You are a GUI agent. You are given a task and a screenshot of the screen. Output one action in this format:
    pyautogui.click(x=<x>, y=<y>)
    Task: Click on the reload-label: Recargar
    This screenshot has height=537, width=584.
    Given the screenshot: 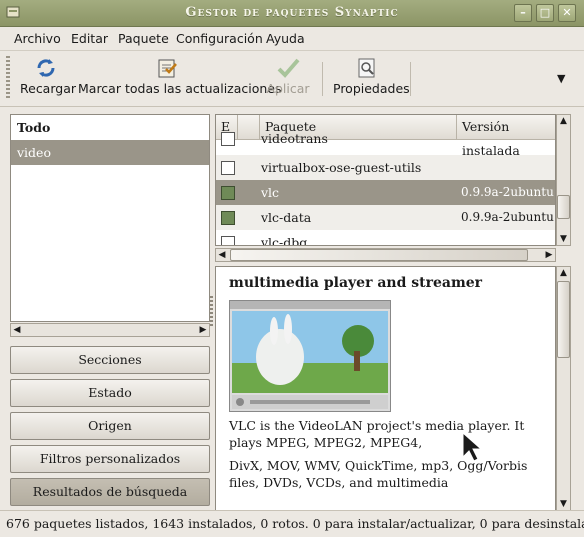 What is the action you would take?
    pyautogui.click(x=48, y=88)
    